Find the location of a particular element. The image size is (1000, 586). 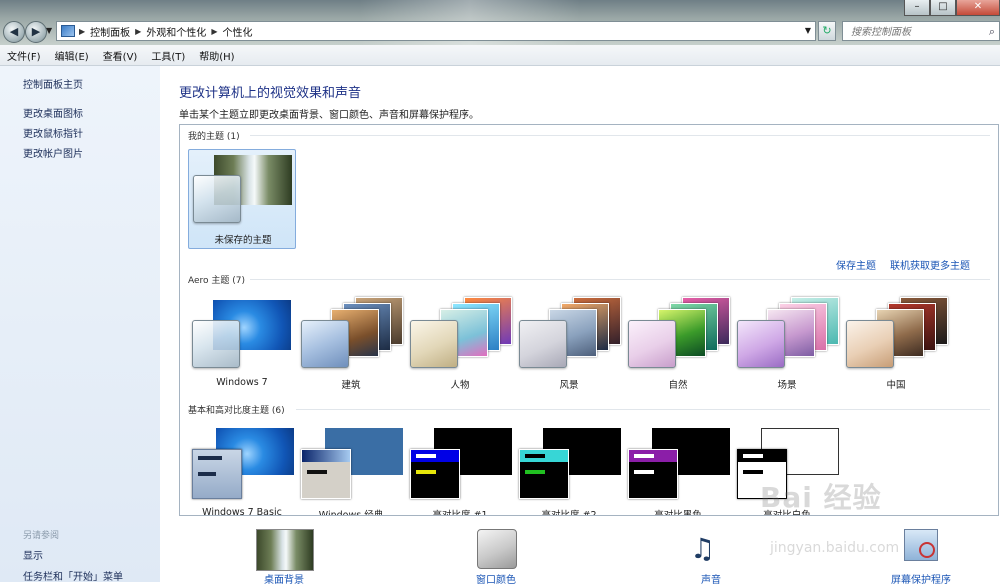

sidebar-link-display: 显示 is located at coordinates (33, 554).